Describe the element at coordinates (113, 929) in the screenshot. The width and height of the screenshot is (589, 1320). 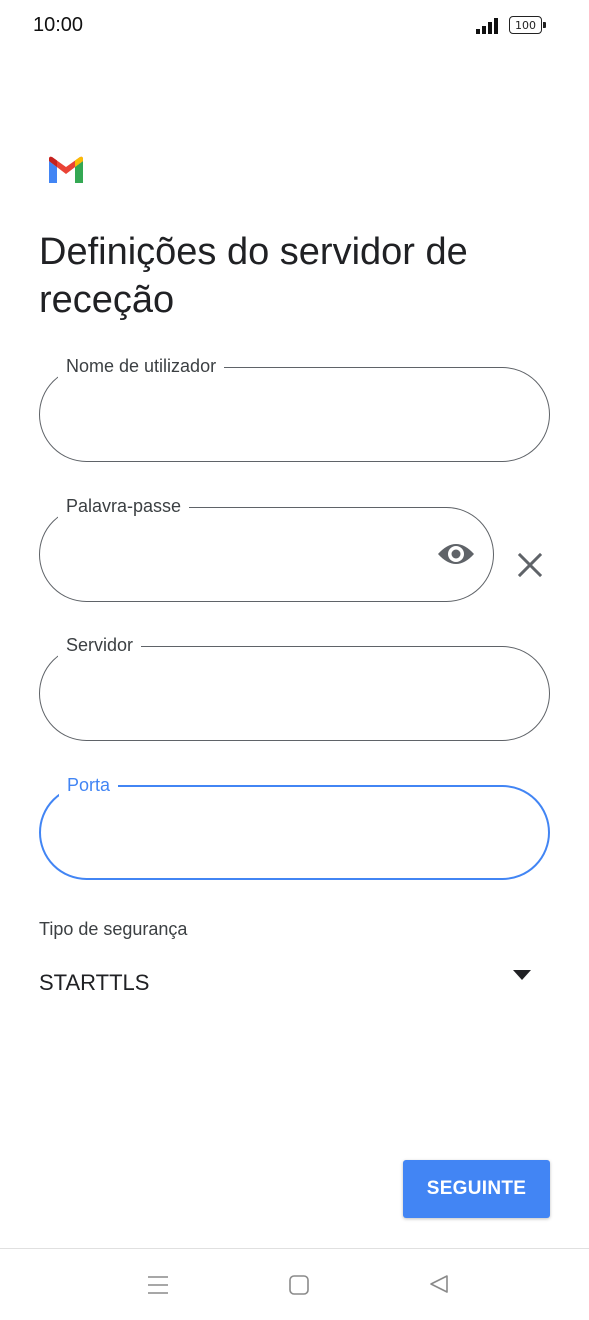
I see `security-type-label: Tipo de segurança` at that location.